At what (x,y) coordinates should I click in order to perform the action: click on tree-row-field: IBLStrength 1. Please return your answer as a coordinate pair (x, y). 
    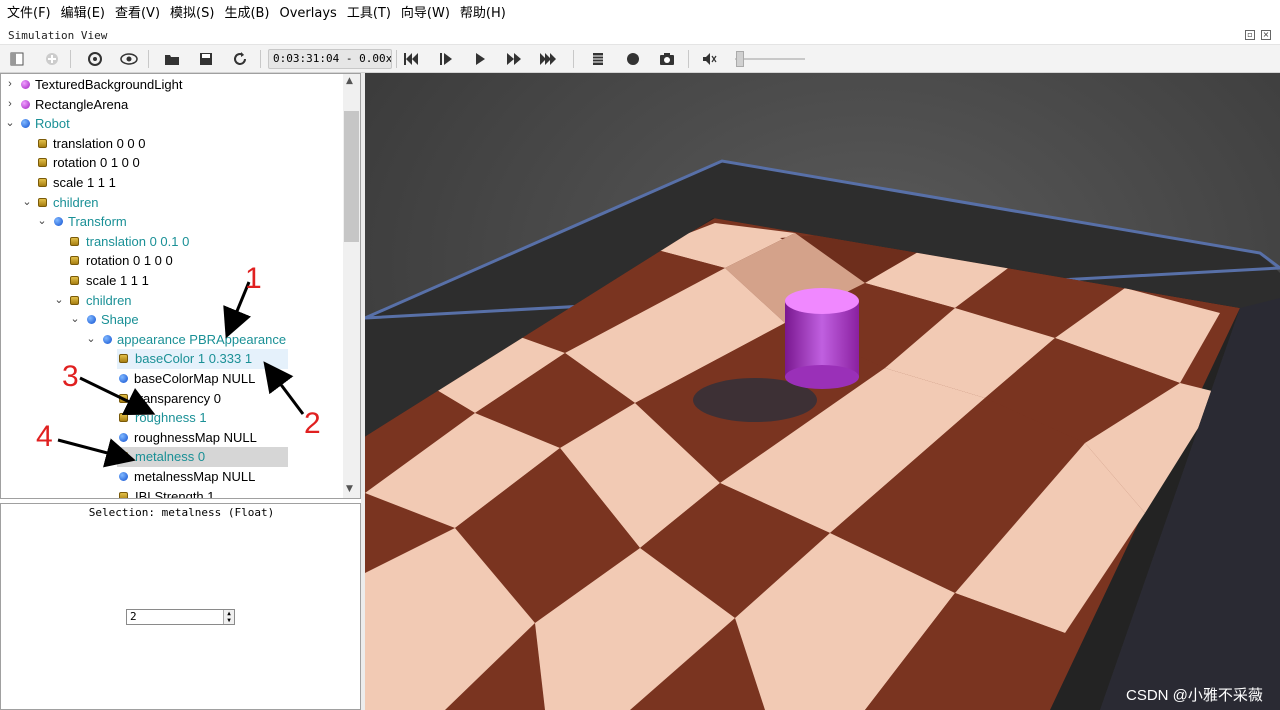
    Looking at the image, I should click on (172, 492).